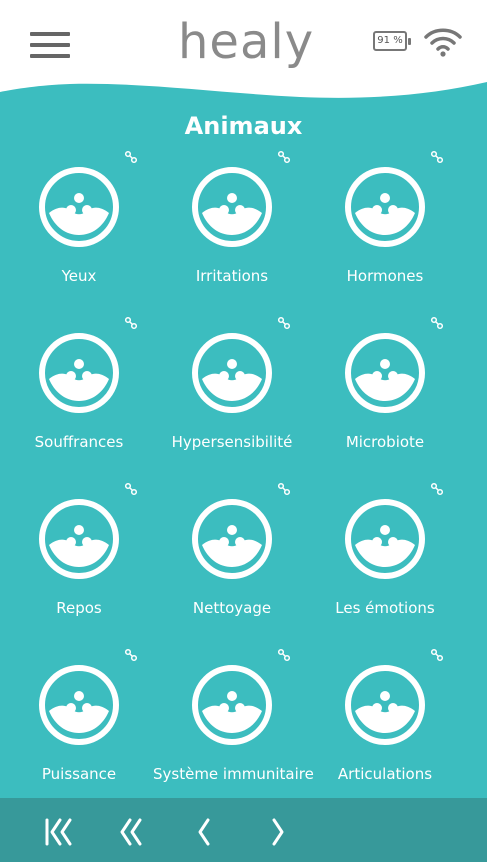  What do you see at coordinates (79, 774) in the screenshot?
I see `program-label: Puissance` at bounding box center [79, 774].